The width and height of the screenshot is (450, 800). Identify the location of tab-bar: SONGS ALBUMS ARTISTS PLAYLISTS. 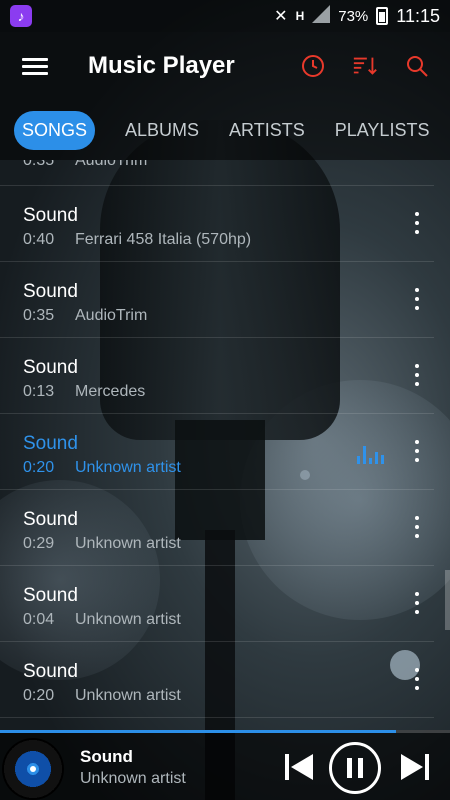
(225, 130).